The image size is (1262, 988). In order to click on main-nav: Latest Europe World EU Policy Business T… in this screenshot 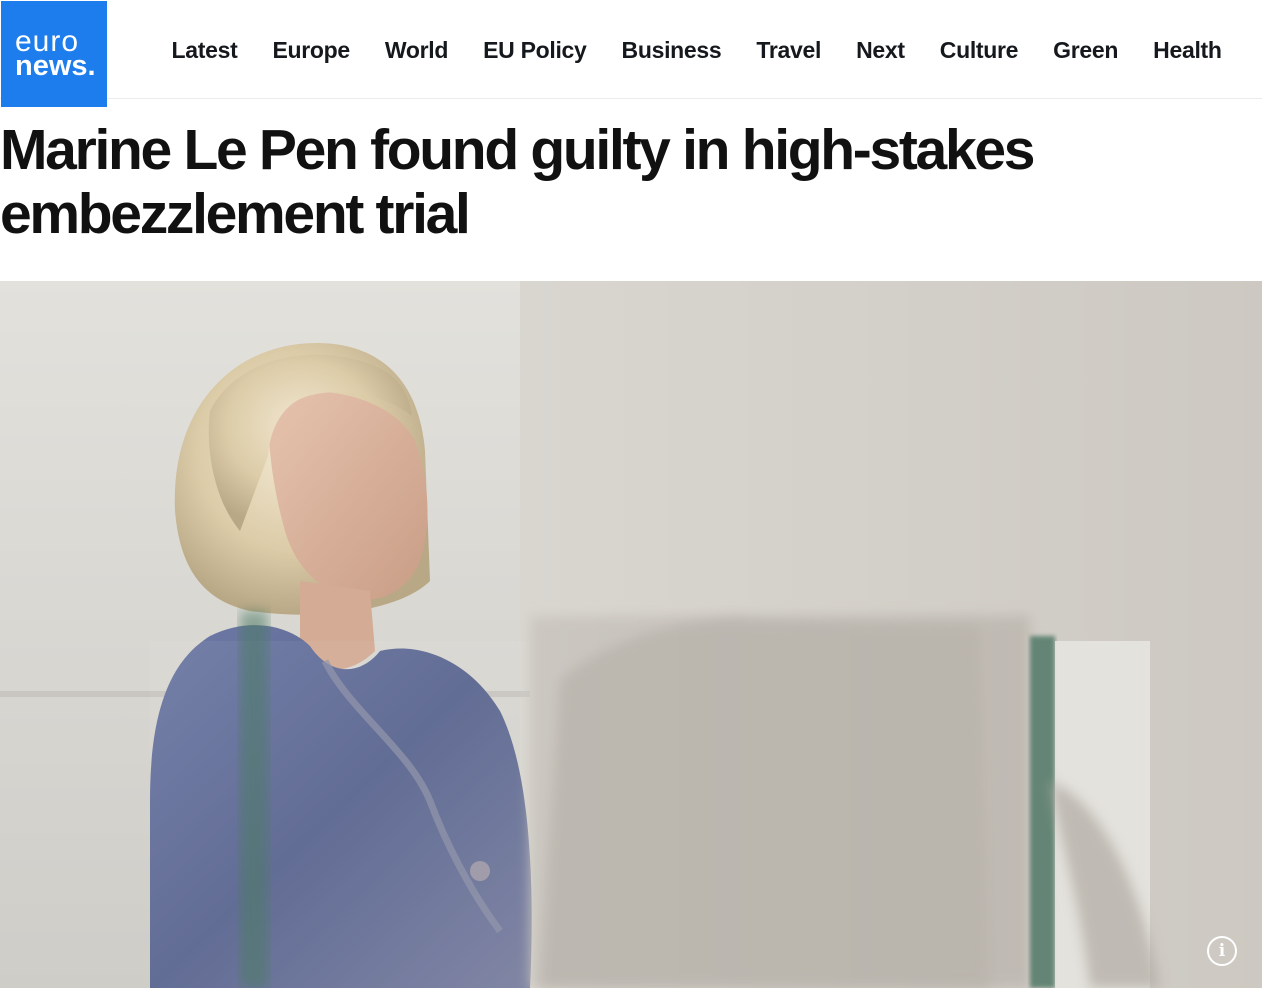, I will do `click(696, 50)`.